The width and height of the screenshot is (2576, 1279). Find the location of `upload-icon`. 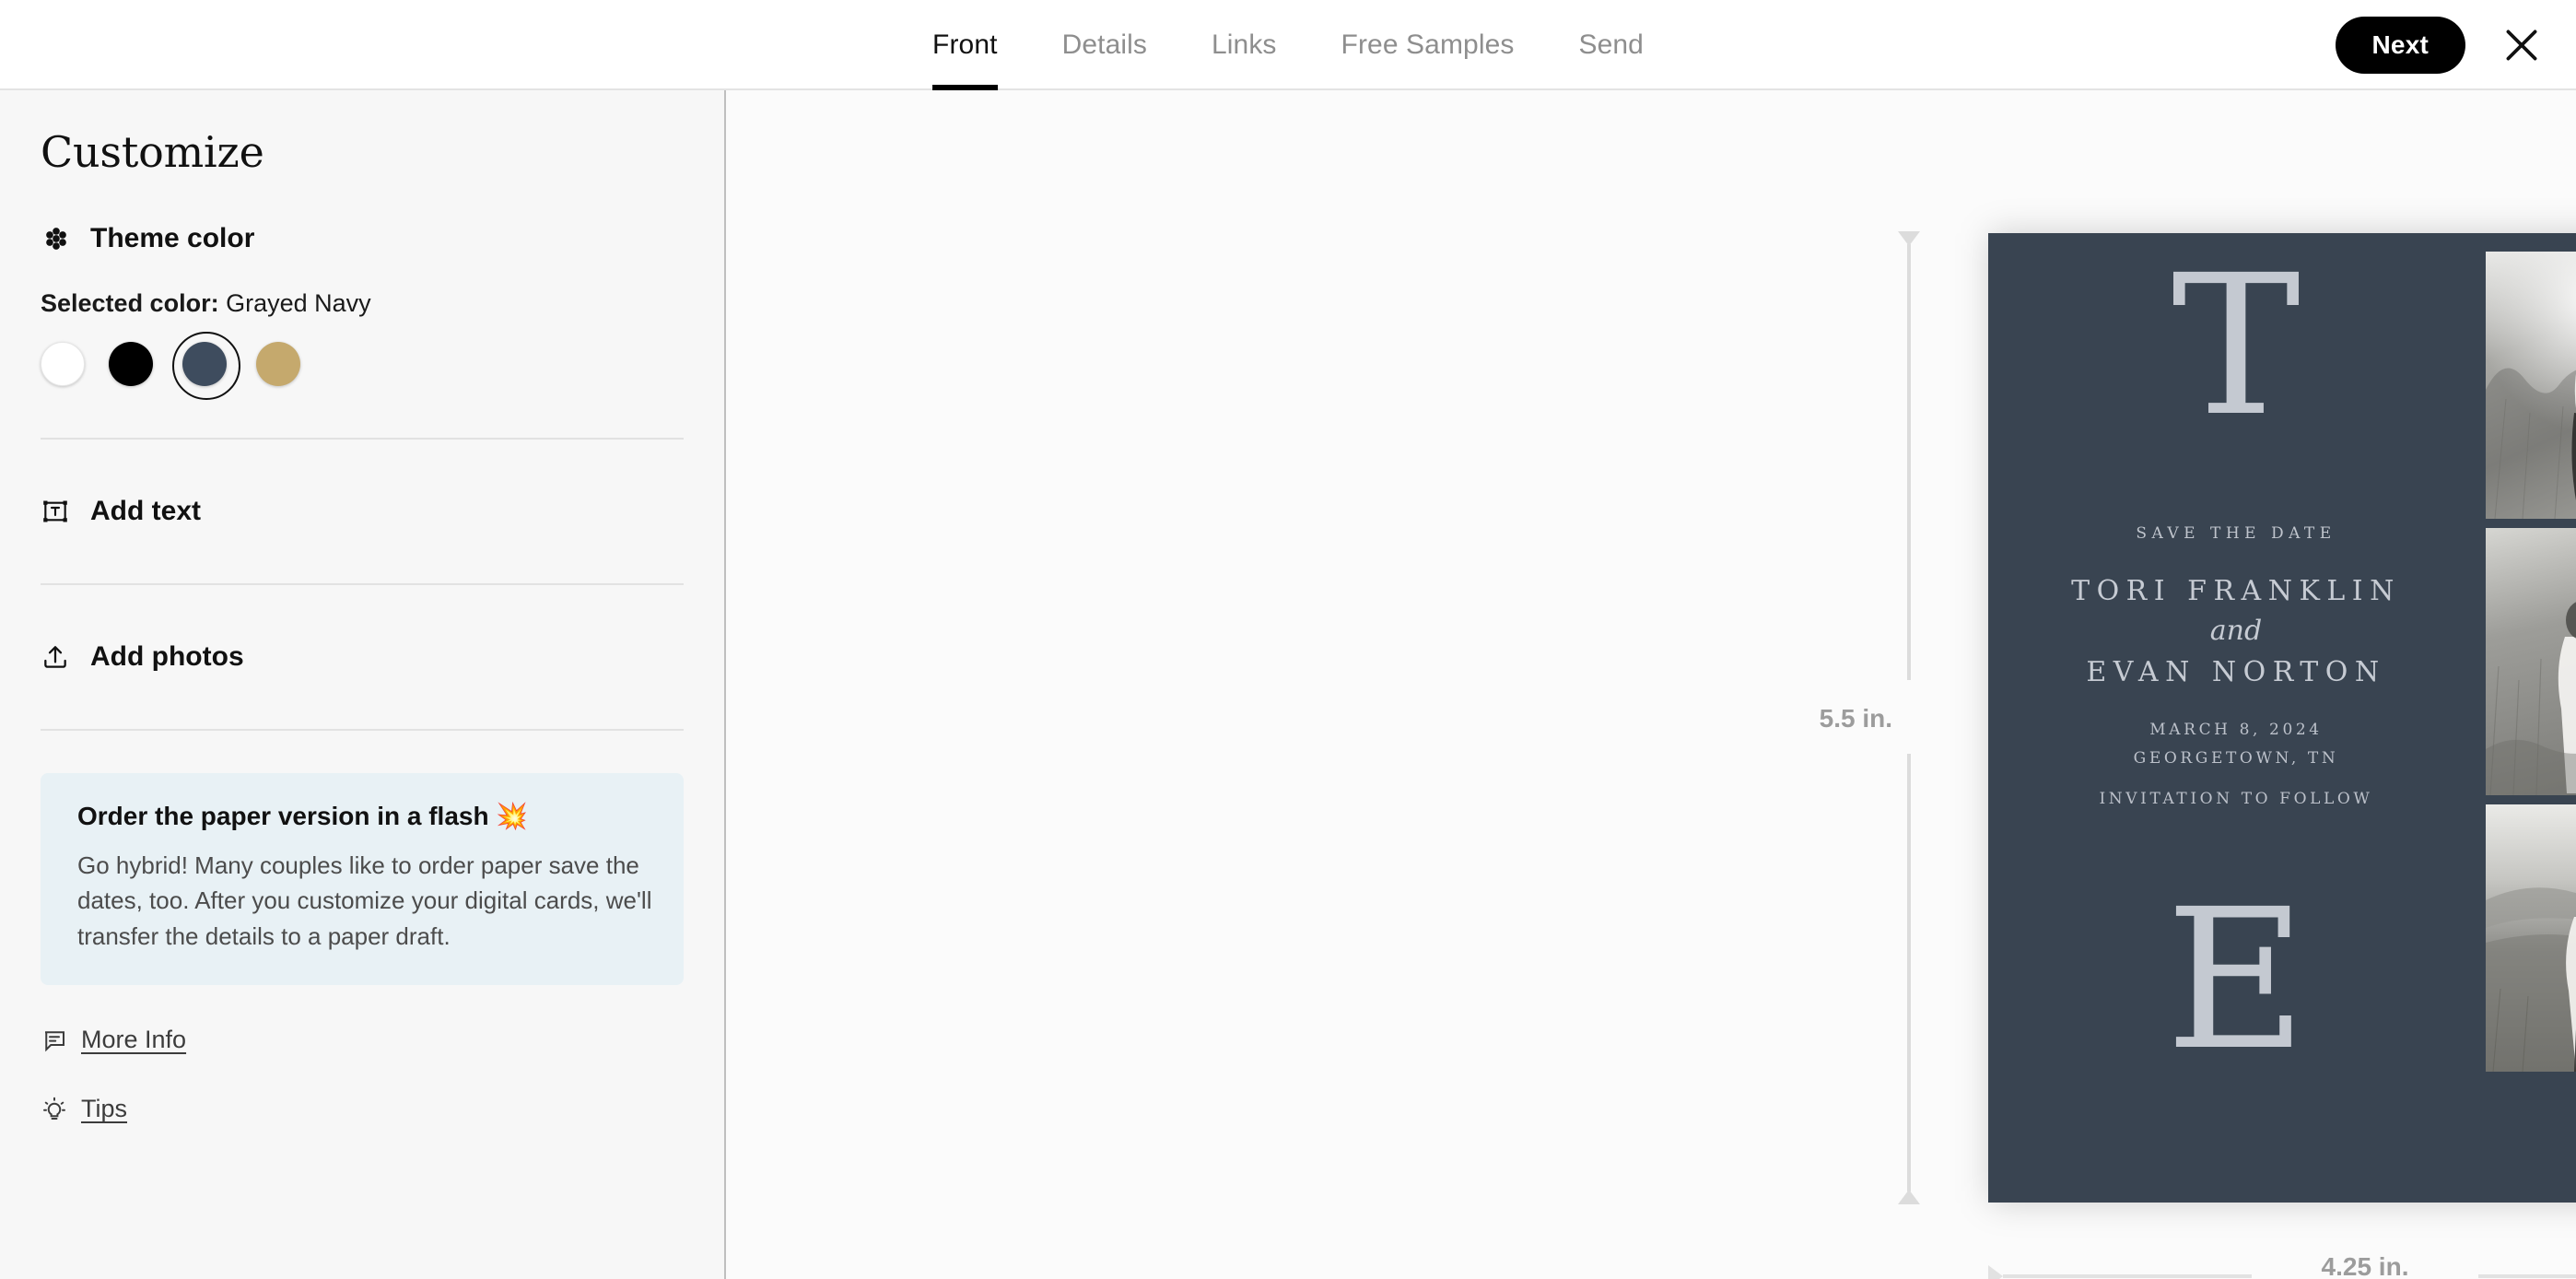

upload-icon is located at coordinates (55, 657).